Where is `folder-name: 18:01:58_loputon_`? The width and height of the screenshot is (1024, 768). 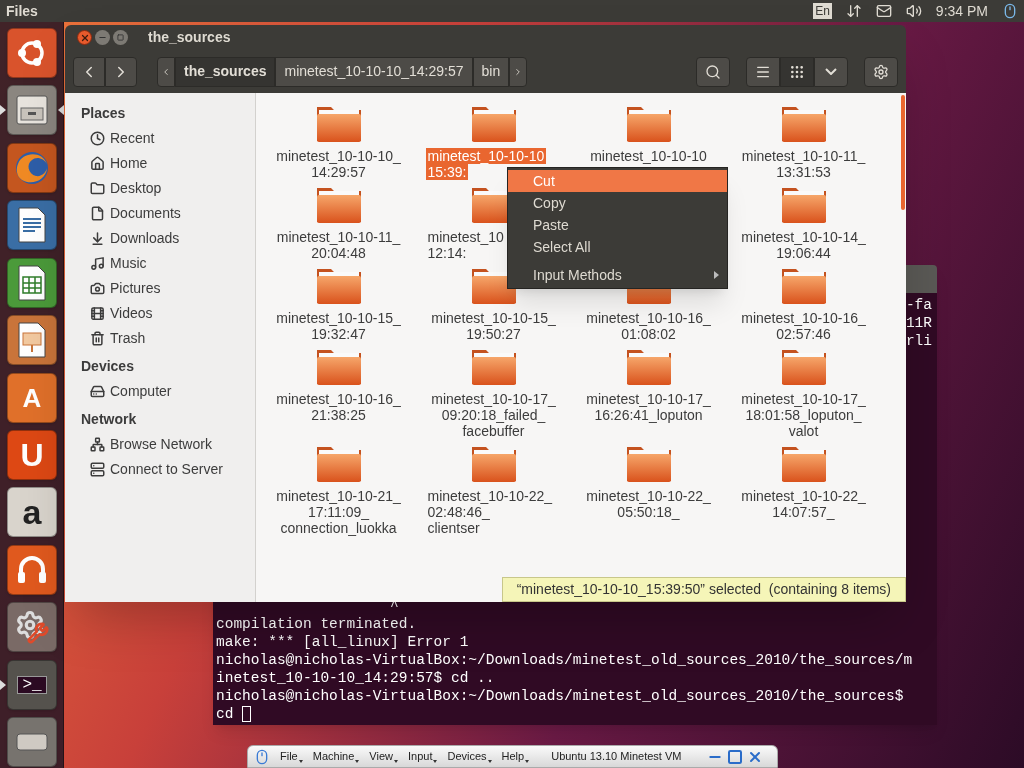 folder-name: 18:01:58_loputon_ is located at coordinates (803, 415).